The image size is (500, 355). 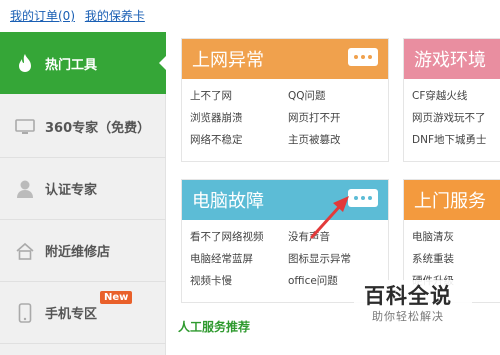 What do you see at coordinates (42, 16) in the screenshot?
I see `my-orders-link: 我的订单(0)` at bounding box center [42, 16].